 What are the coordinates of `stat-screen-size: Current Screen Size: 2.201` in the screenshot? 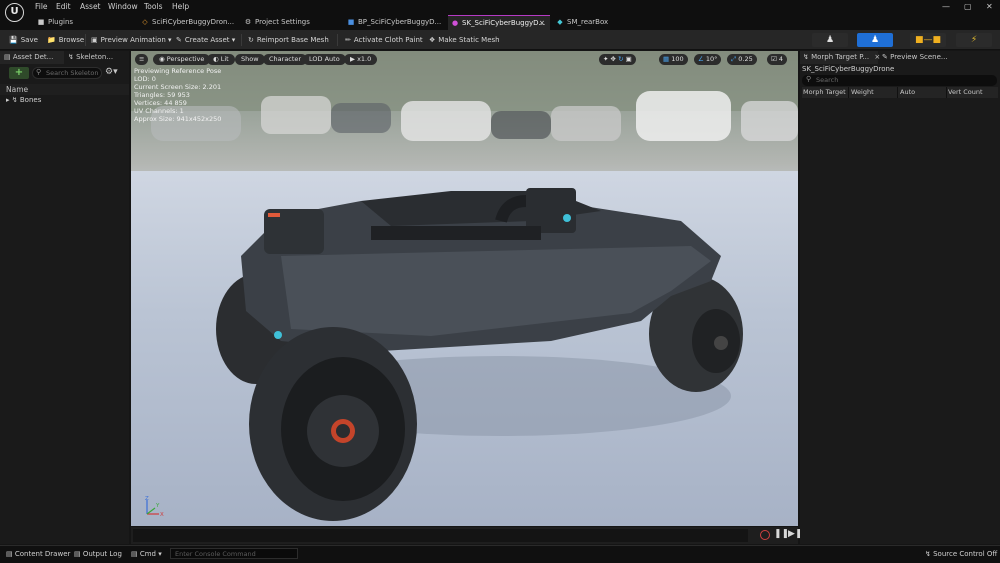 It's located at (178, 87).